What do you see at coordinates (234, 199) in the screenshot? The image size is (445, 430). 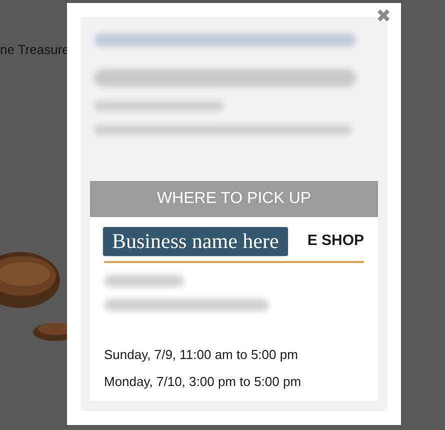 I see `section-header: WHERE TO PICK UP` at bounding box center [234, 199].